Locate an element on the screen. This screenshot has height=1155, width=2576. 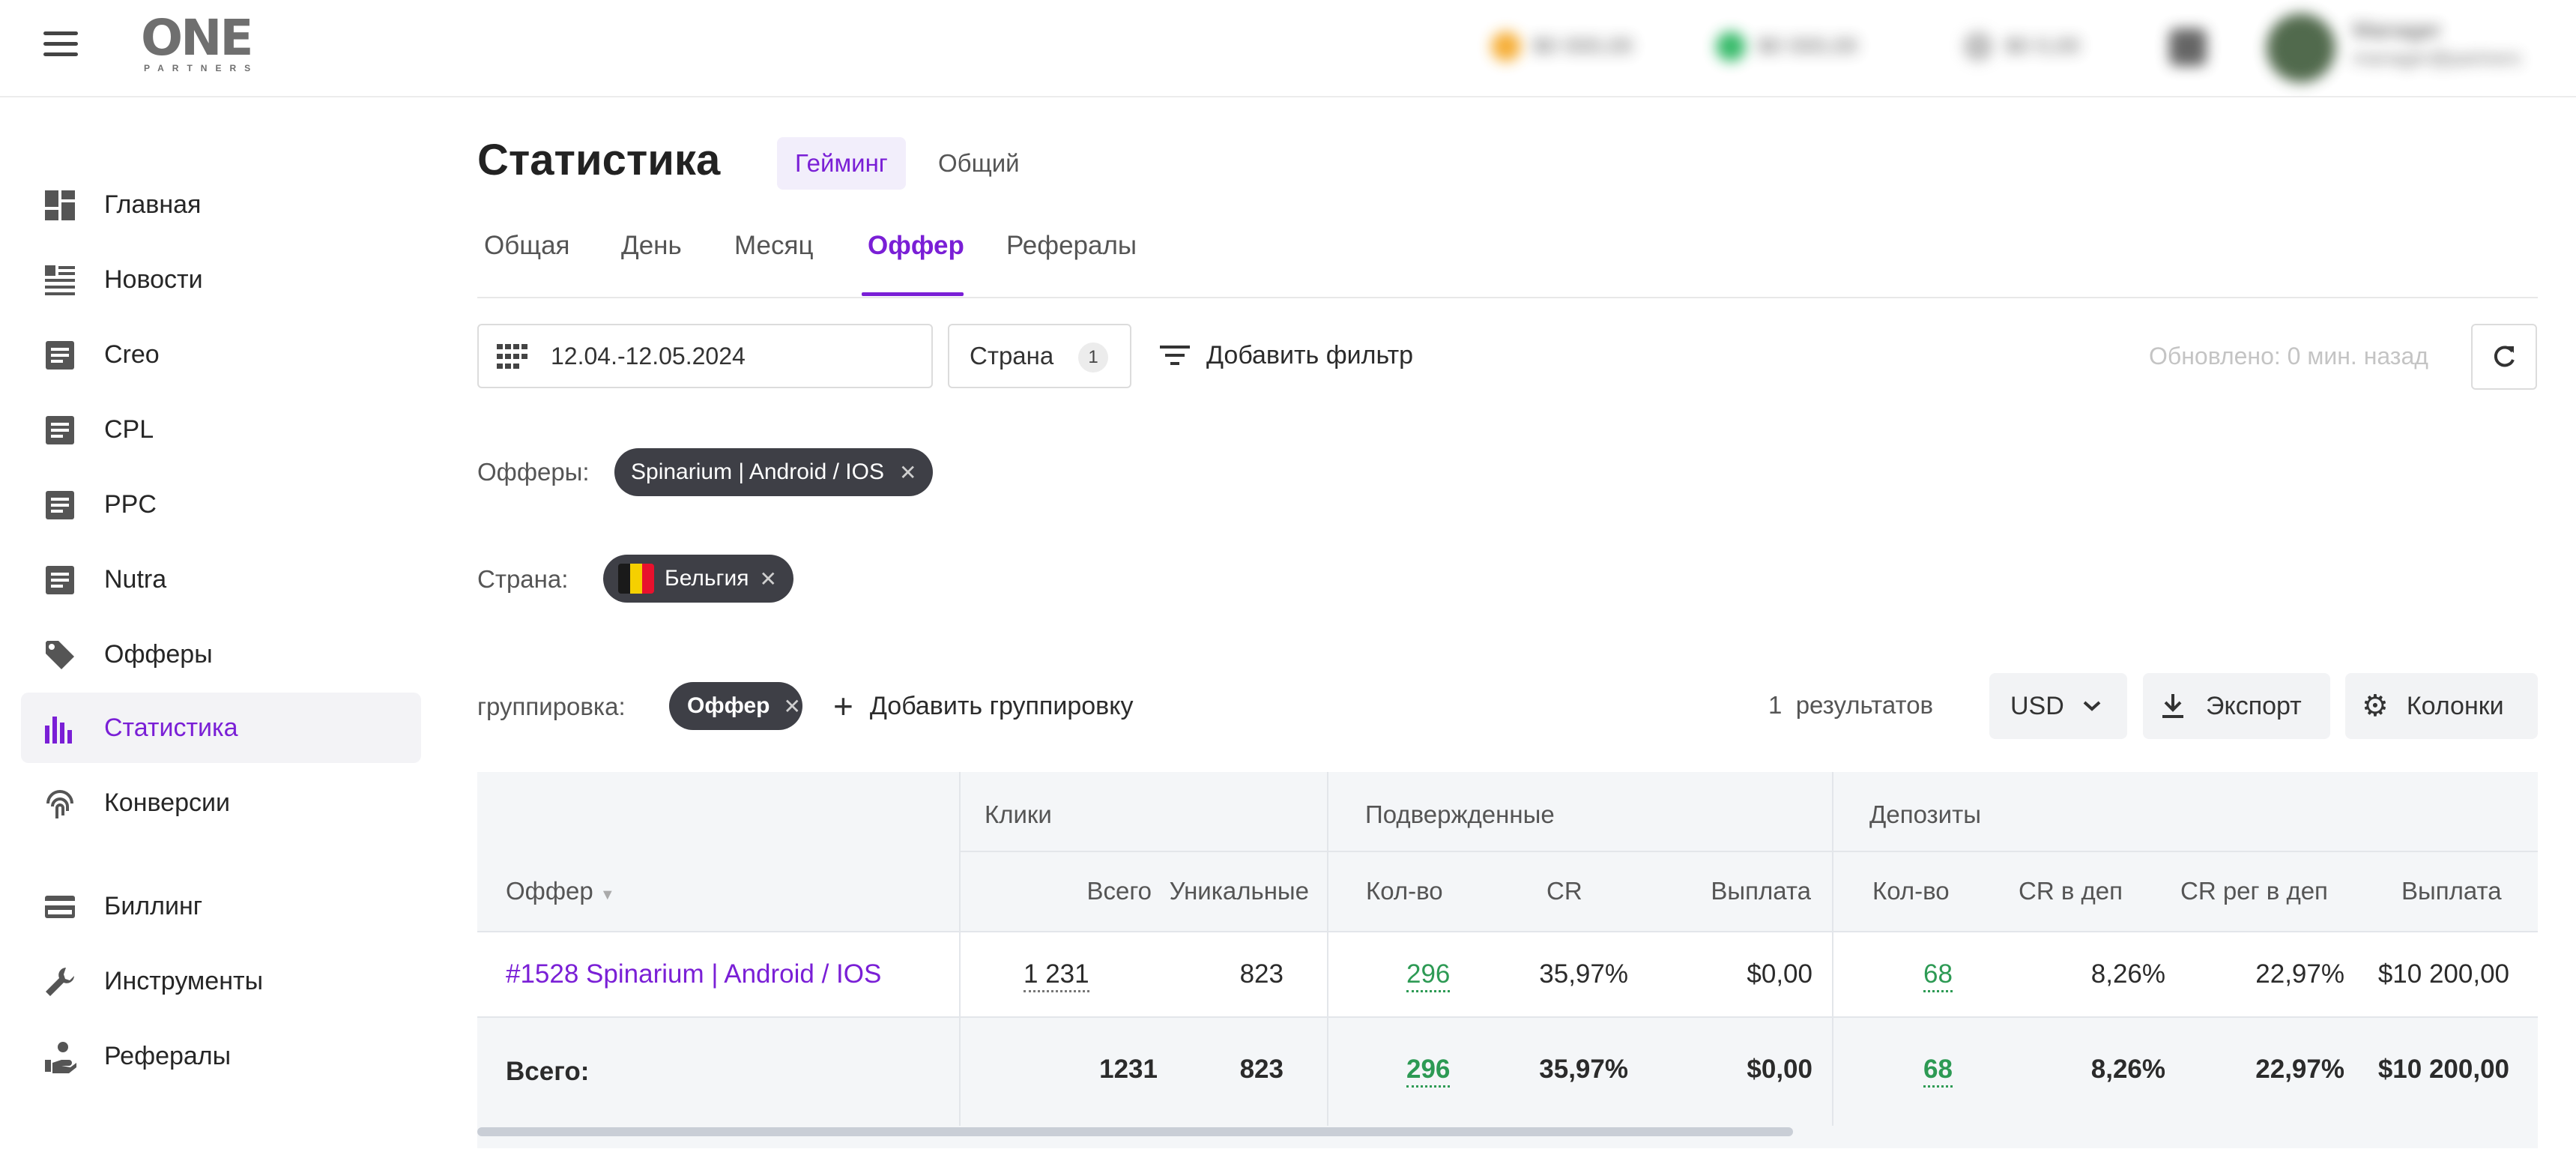
sidebar-item-label: Новости is located at coordinates (153, 279).